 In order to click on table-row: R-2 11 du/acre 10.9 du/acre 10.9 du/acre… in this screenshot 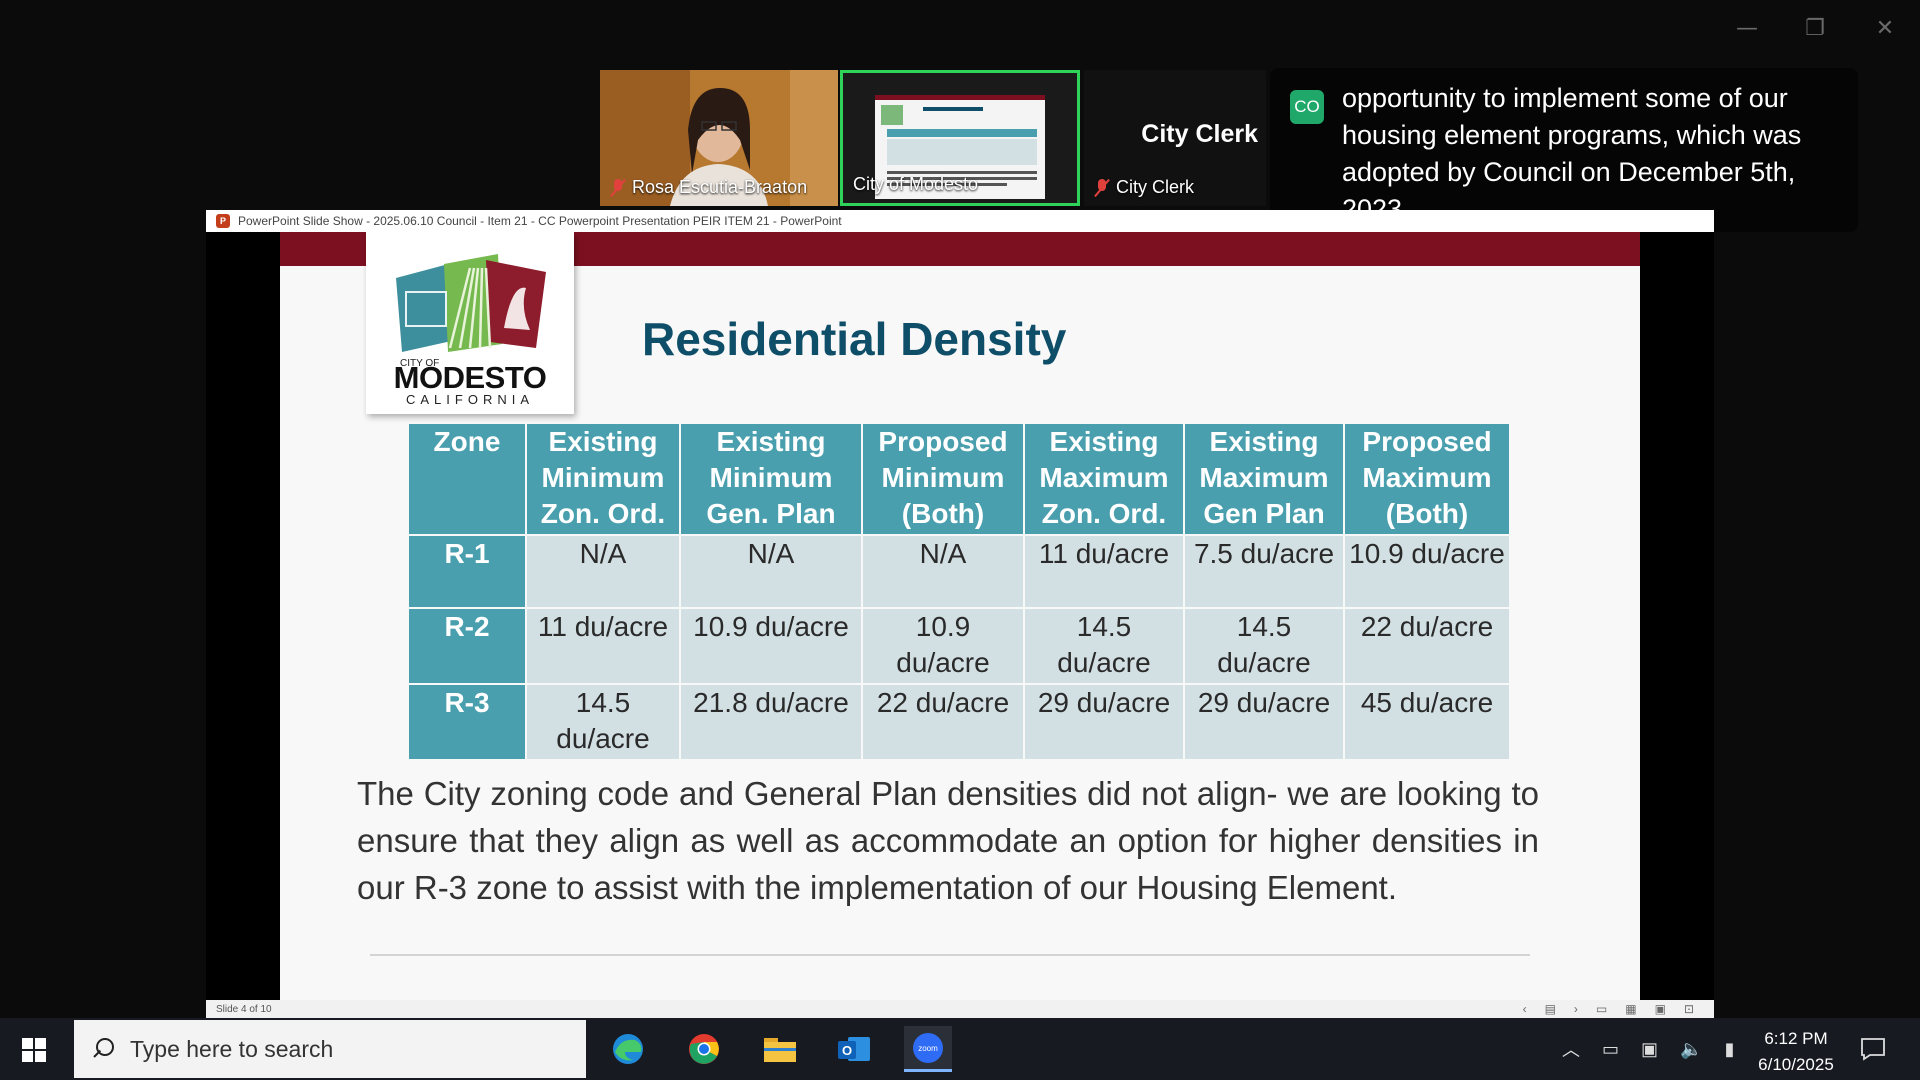, I will do `click(959, 646)`.